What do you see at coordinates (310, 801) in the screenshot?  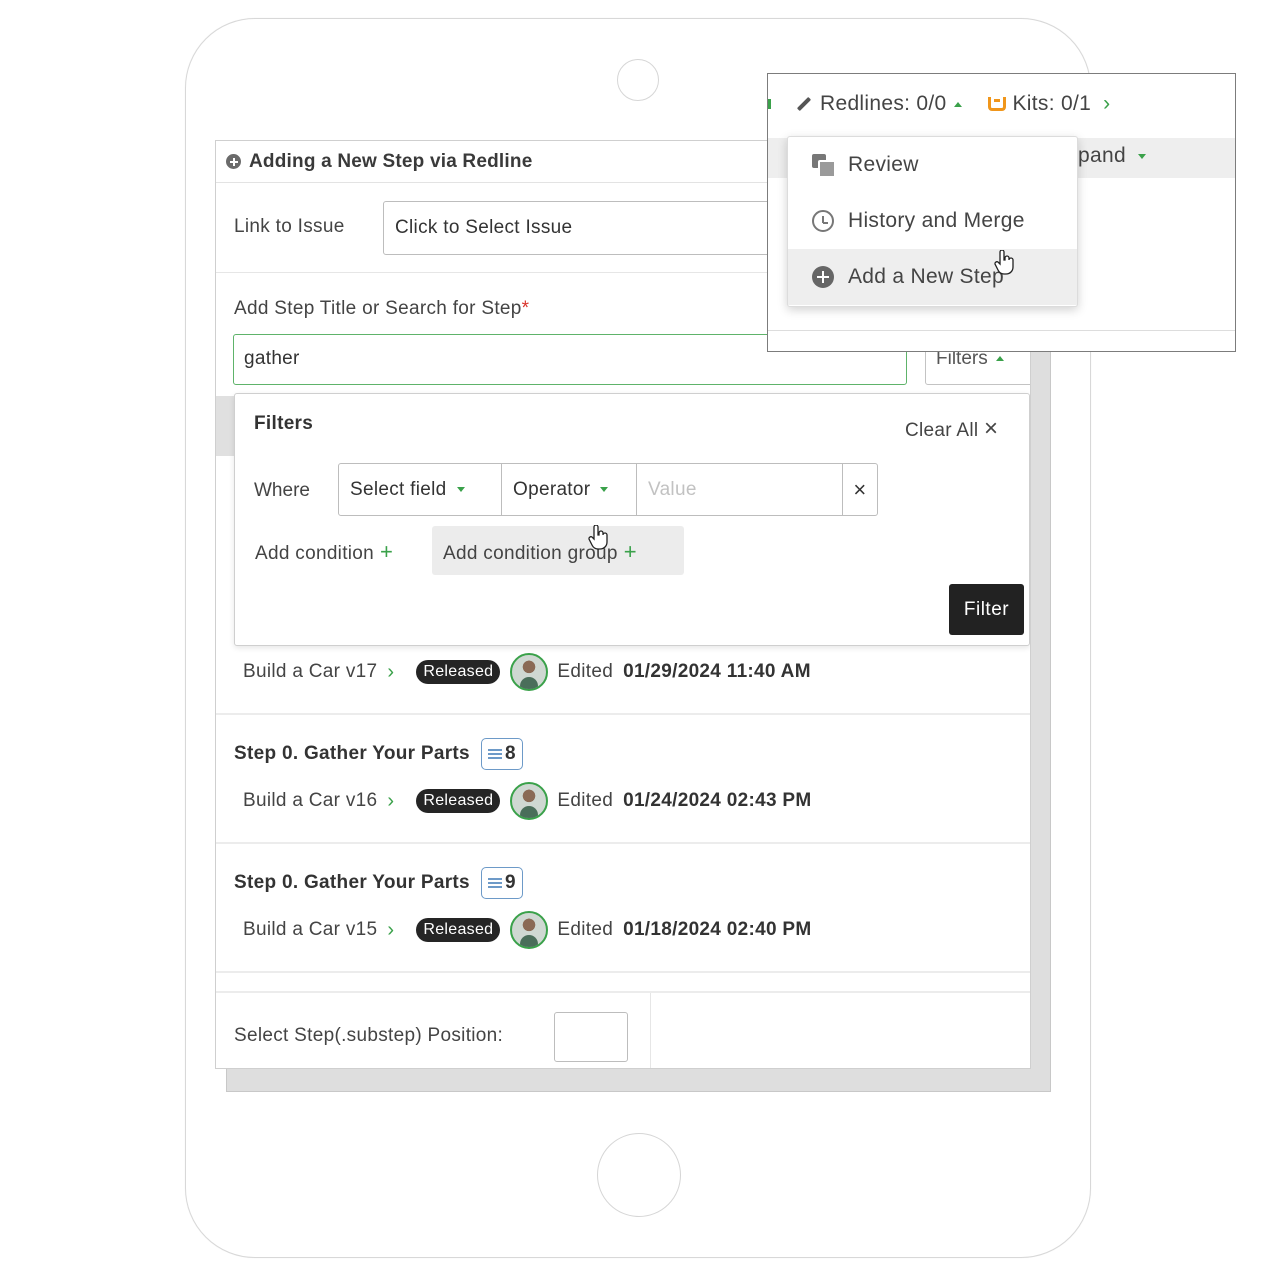 I see `procedure-link: Build a Car v16` at bounding box center [310, 801].